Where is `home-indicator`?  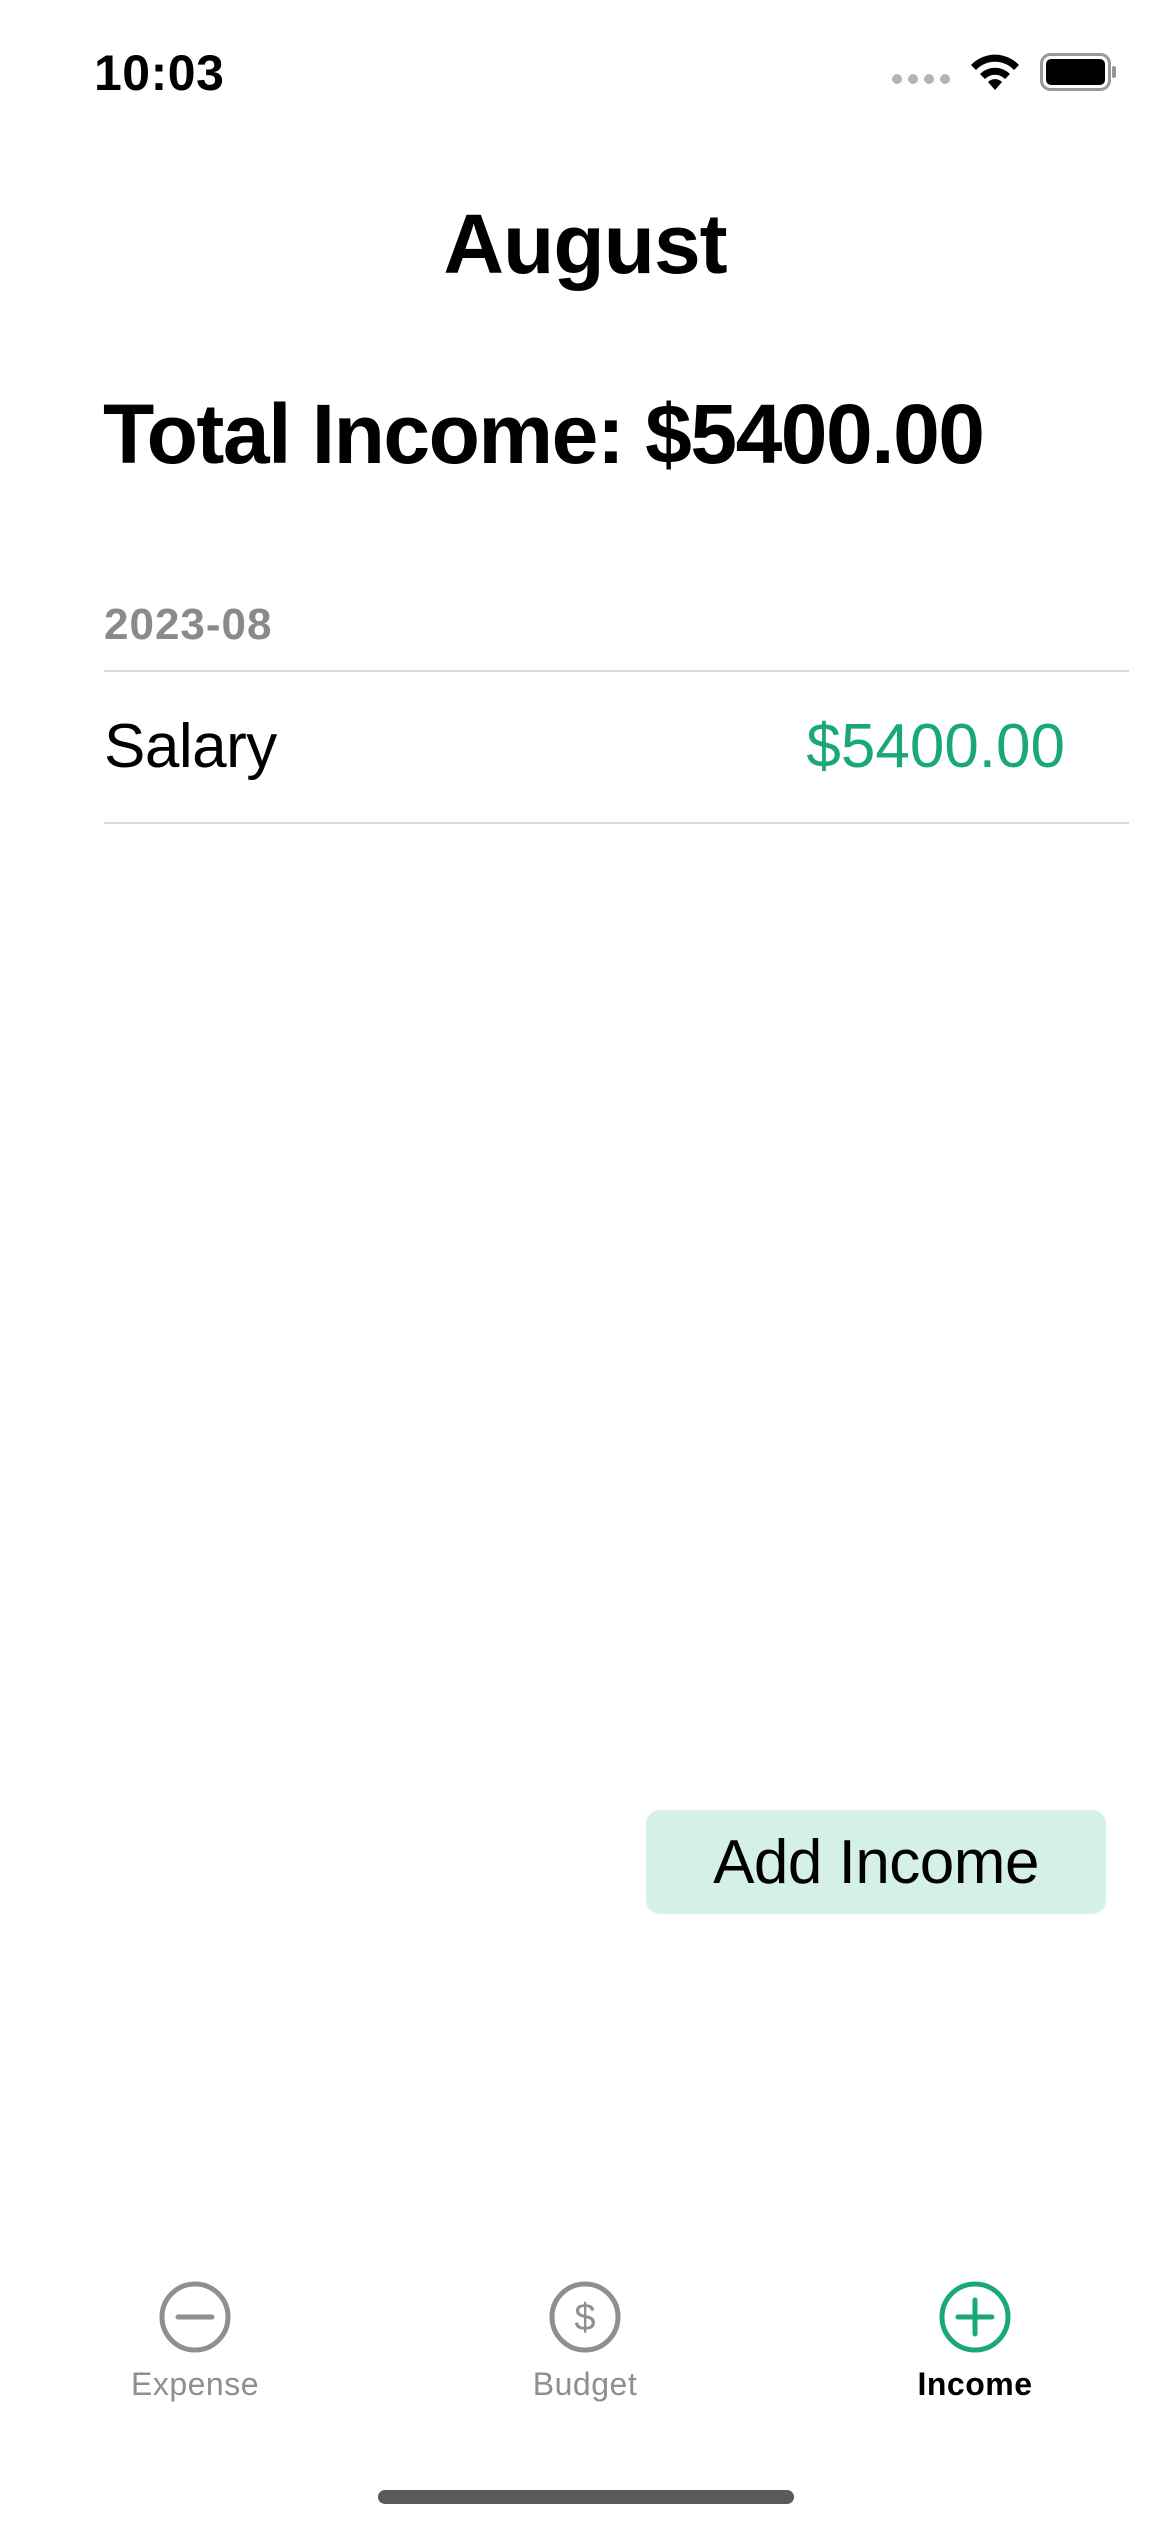 home-indicator is located at coordinates (586, 2497).